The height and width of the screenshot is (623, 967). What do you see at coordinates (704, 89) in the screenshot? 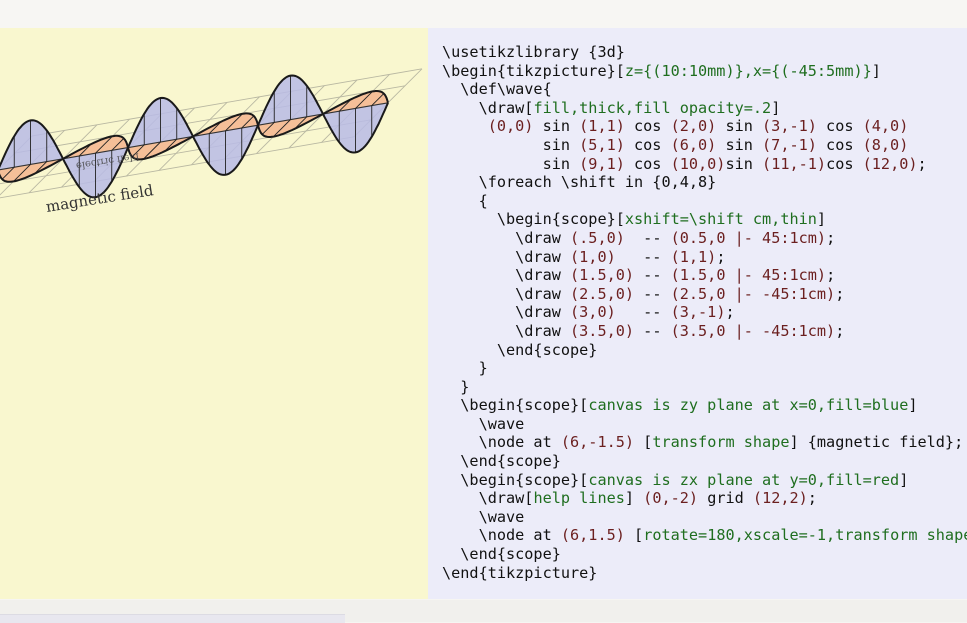
I see `code-line: \def\wave{` at bounding box center [704, 89].